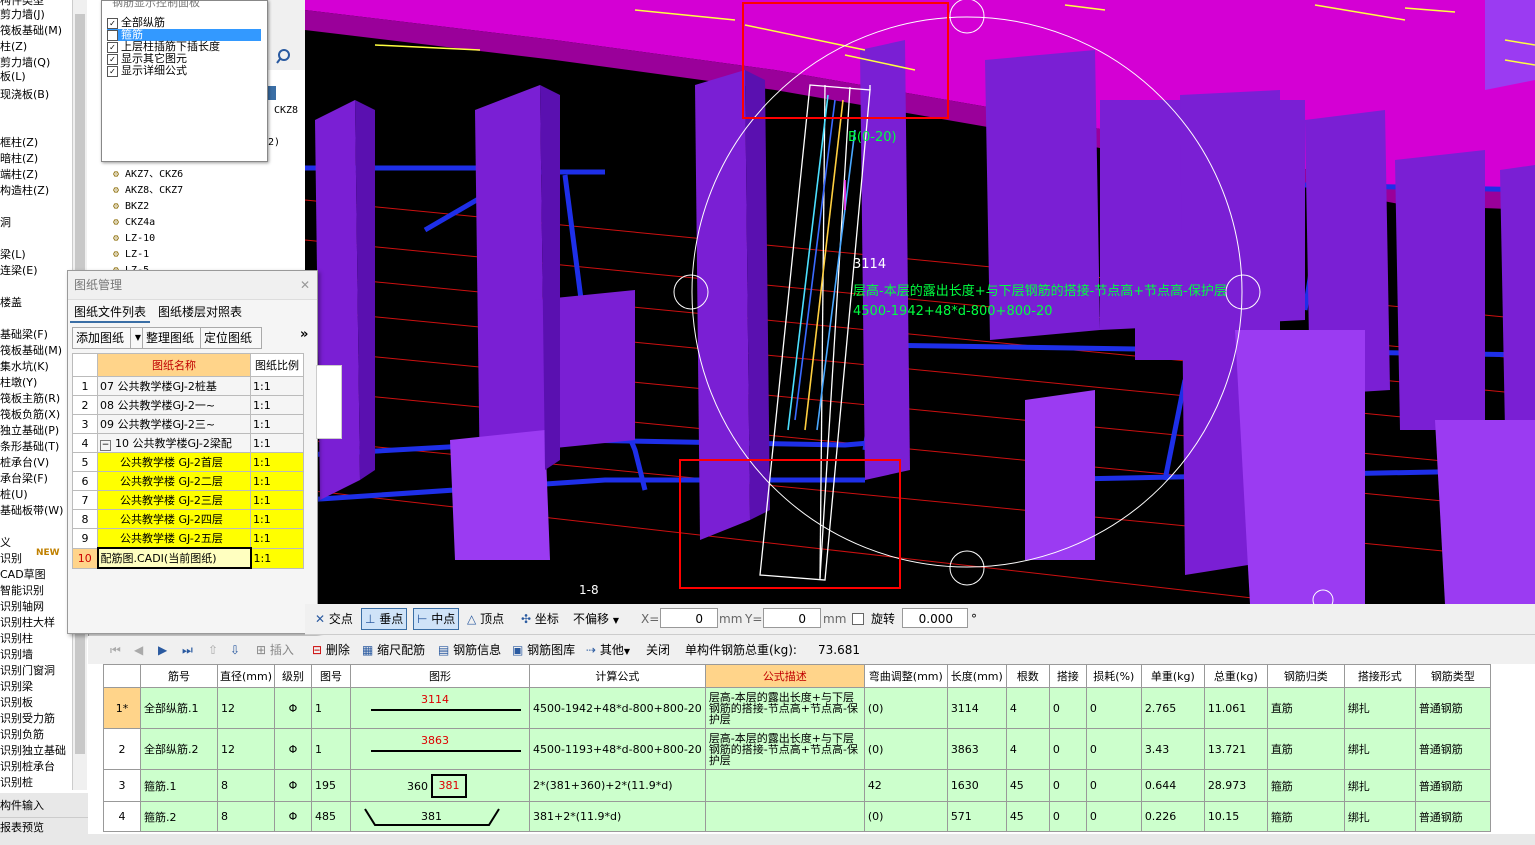 The height and width of the screenshot is (845, 1535). Describe the element at coordinates (13, 77) in the screenshot. I see `left-tree-item: 板(L)` at that location.